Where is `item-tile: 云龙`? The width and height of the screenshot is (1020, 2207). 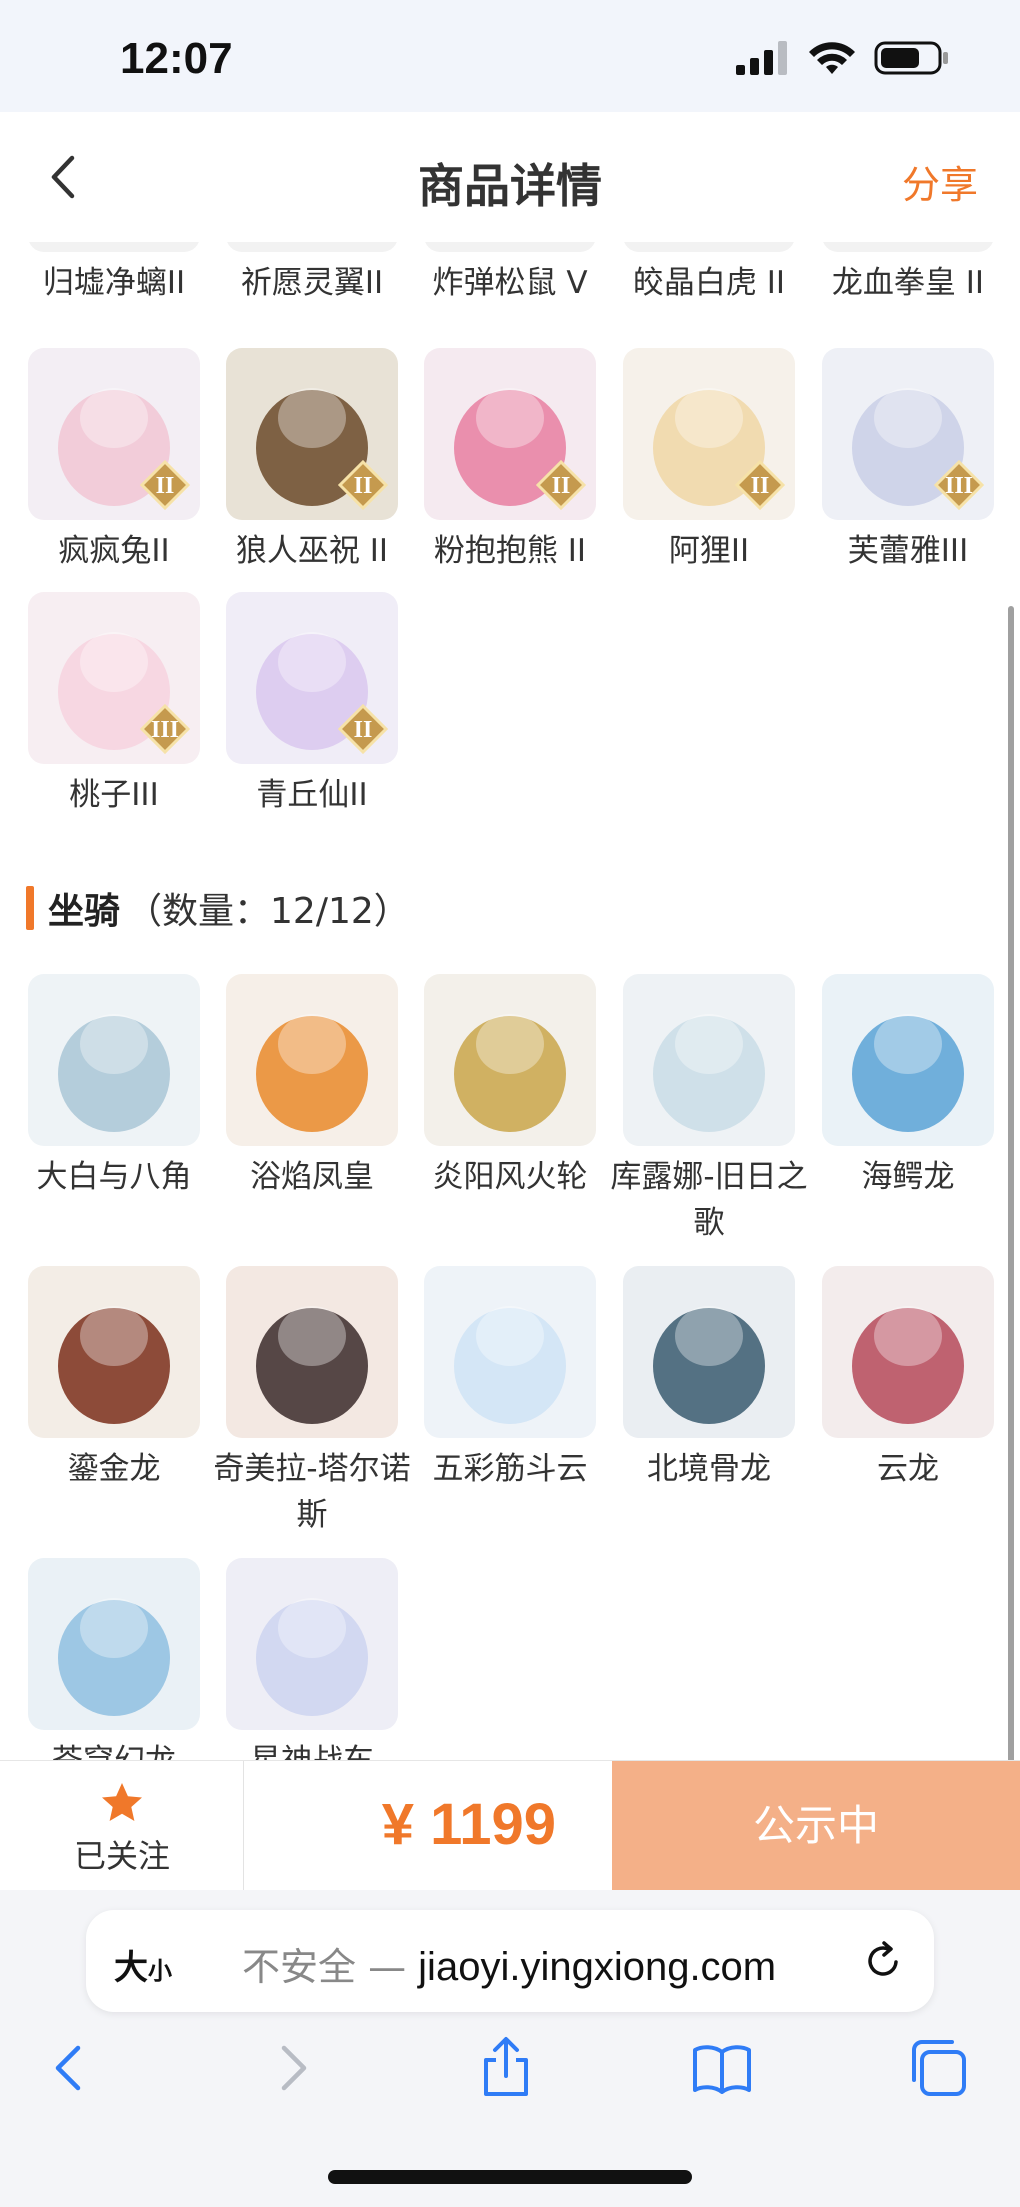 item-tile: 云龙 is located at coordinates (908, 1379).